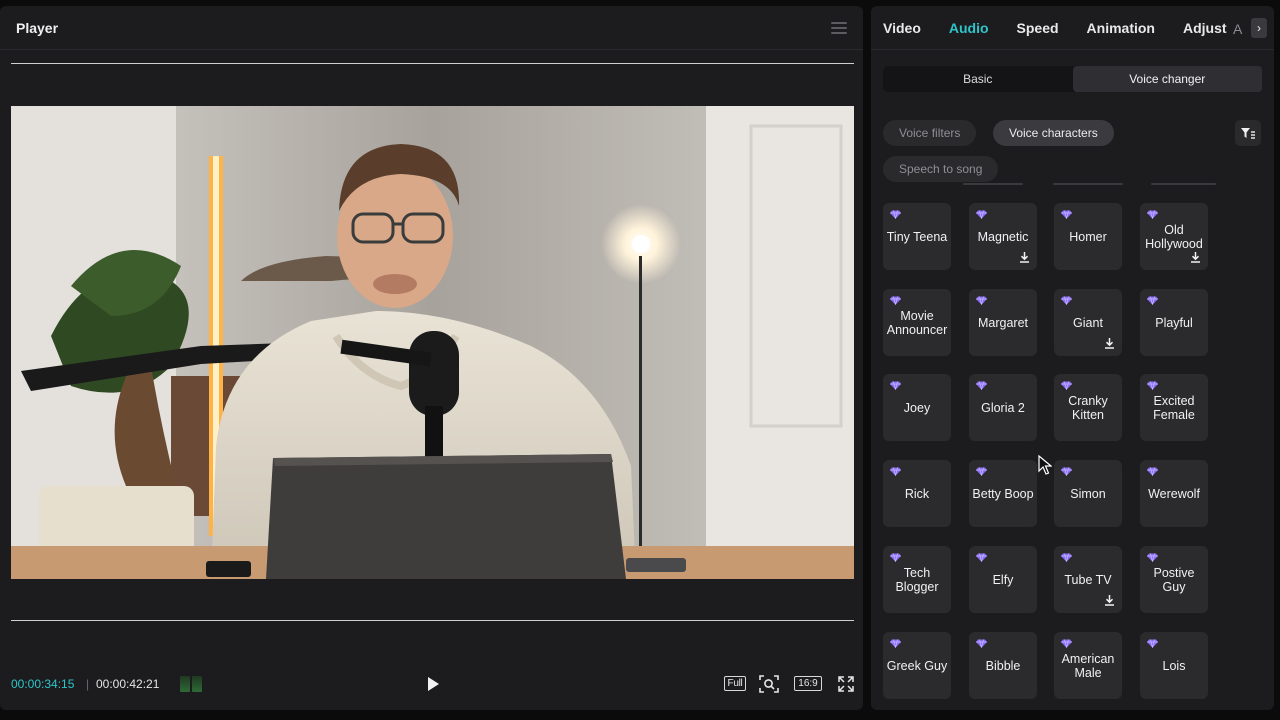  I want to click on voice-card-label: American Male, so click(1088, 665).